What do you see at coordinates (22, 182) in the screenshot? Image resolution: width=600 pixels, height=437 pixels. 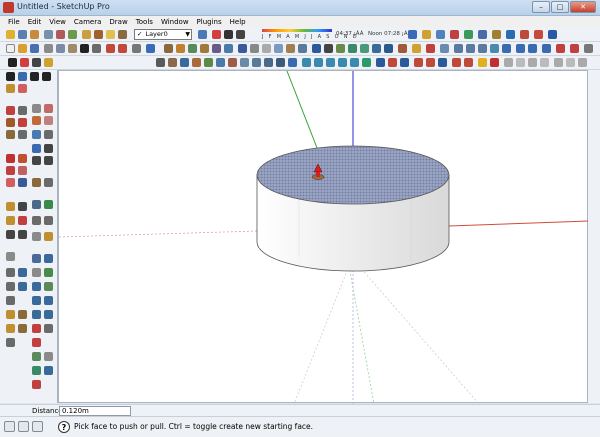 I see `3d-text-tool-icon` at bounding box center [22, 182].